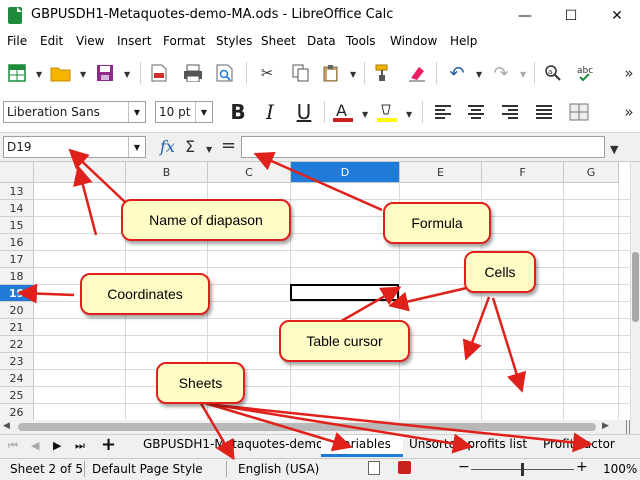  I want to click on callout-cells: Cells, so click(500, 272).